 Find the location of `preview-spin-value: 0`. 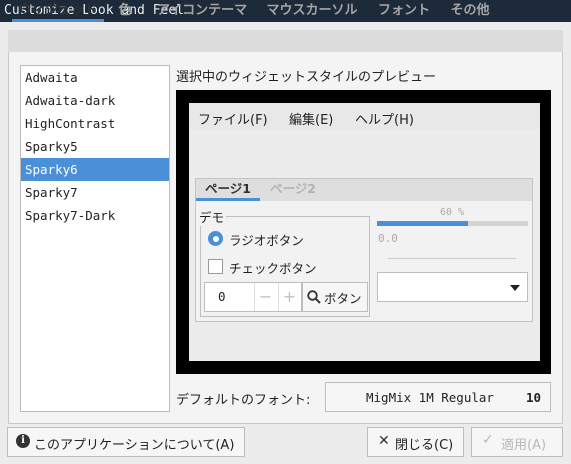

preview-spin-value: 0 is located at coordinates (222, 296).